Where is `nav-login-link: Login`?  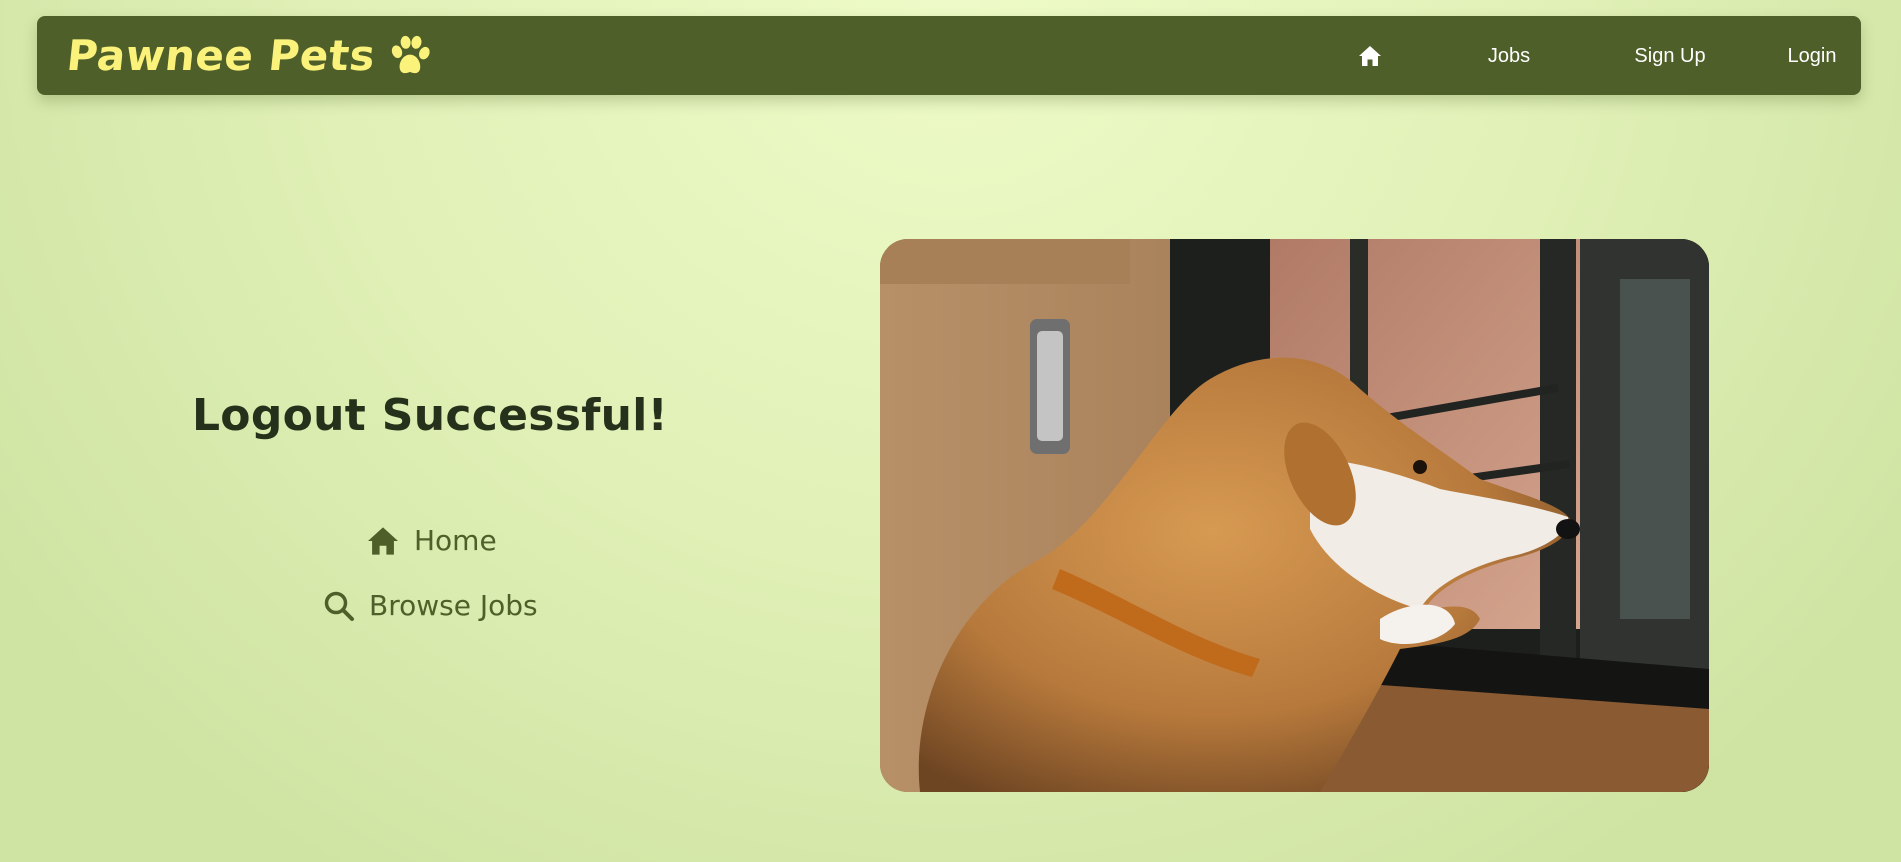
nav-login-link: Login is located at coordinates (1812, 56).